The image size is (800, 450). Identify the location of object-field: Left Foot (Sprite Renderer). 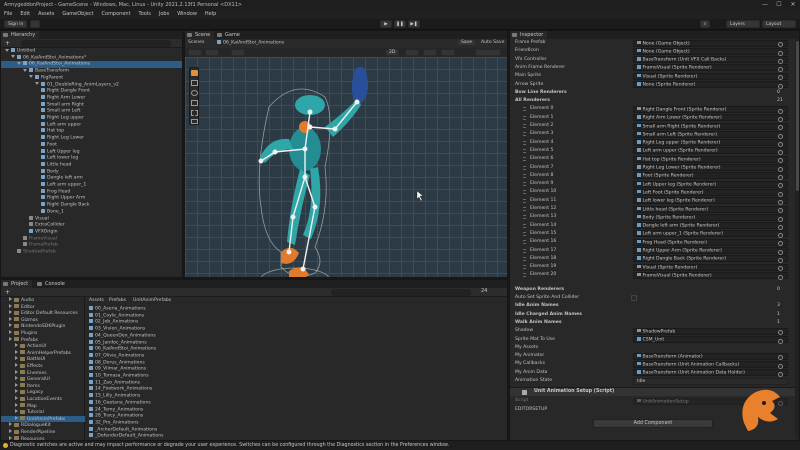
(710, 192).